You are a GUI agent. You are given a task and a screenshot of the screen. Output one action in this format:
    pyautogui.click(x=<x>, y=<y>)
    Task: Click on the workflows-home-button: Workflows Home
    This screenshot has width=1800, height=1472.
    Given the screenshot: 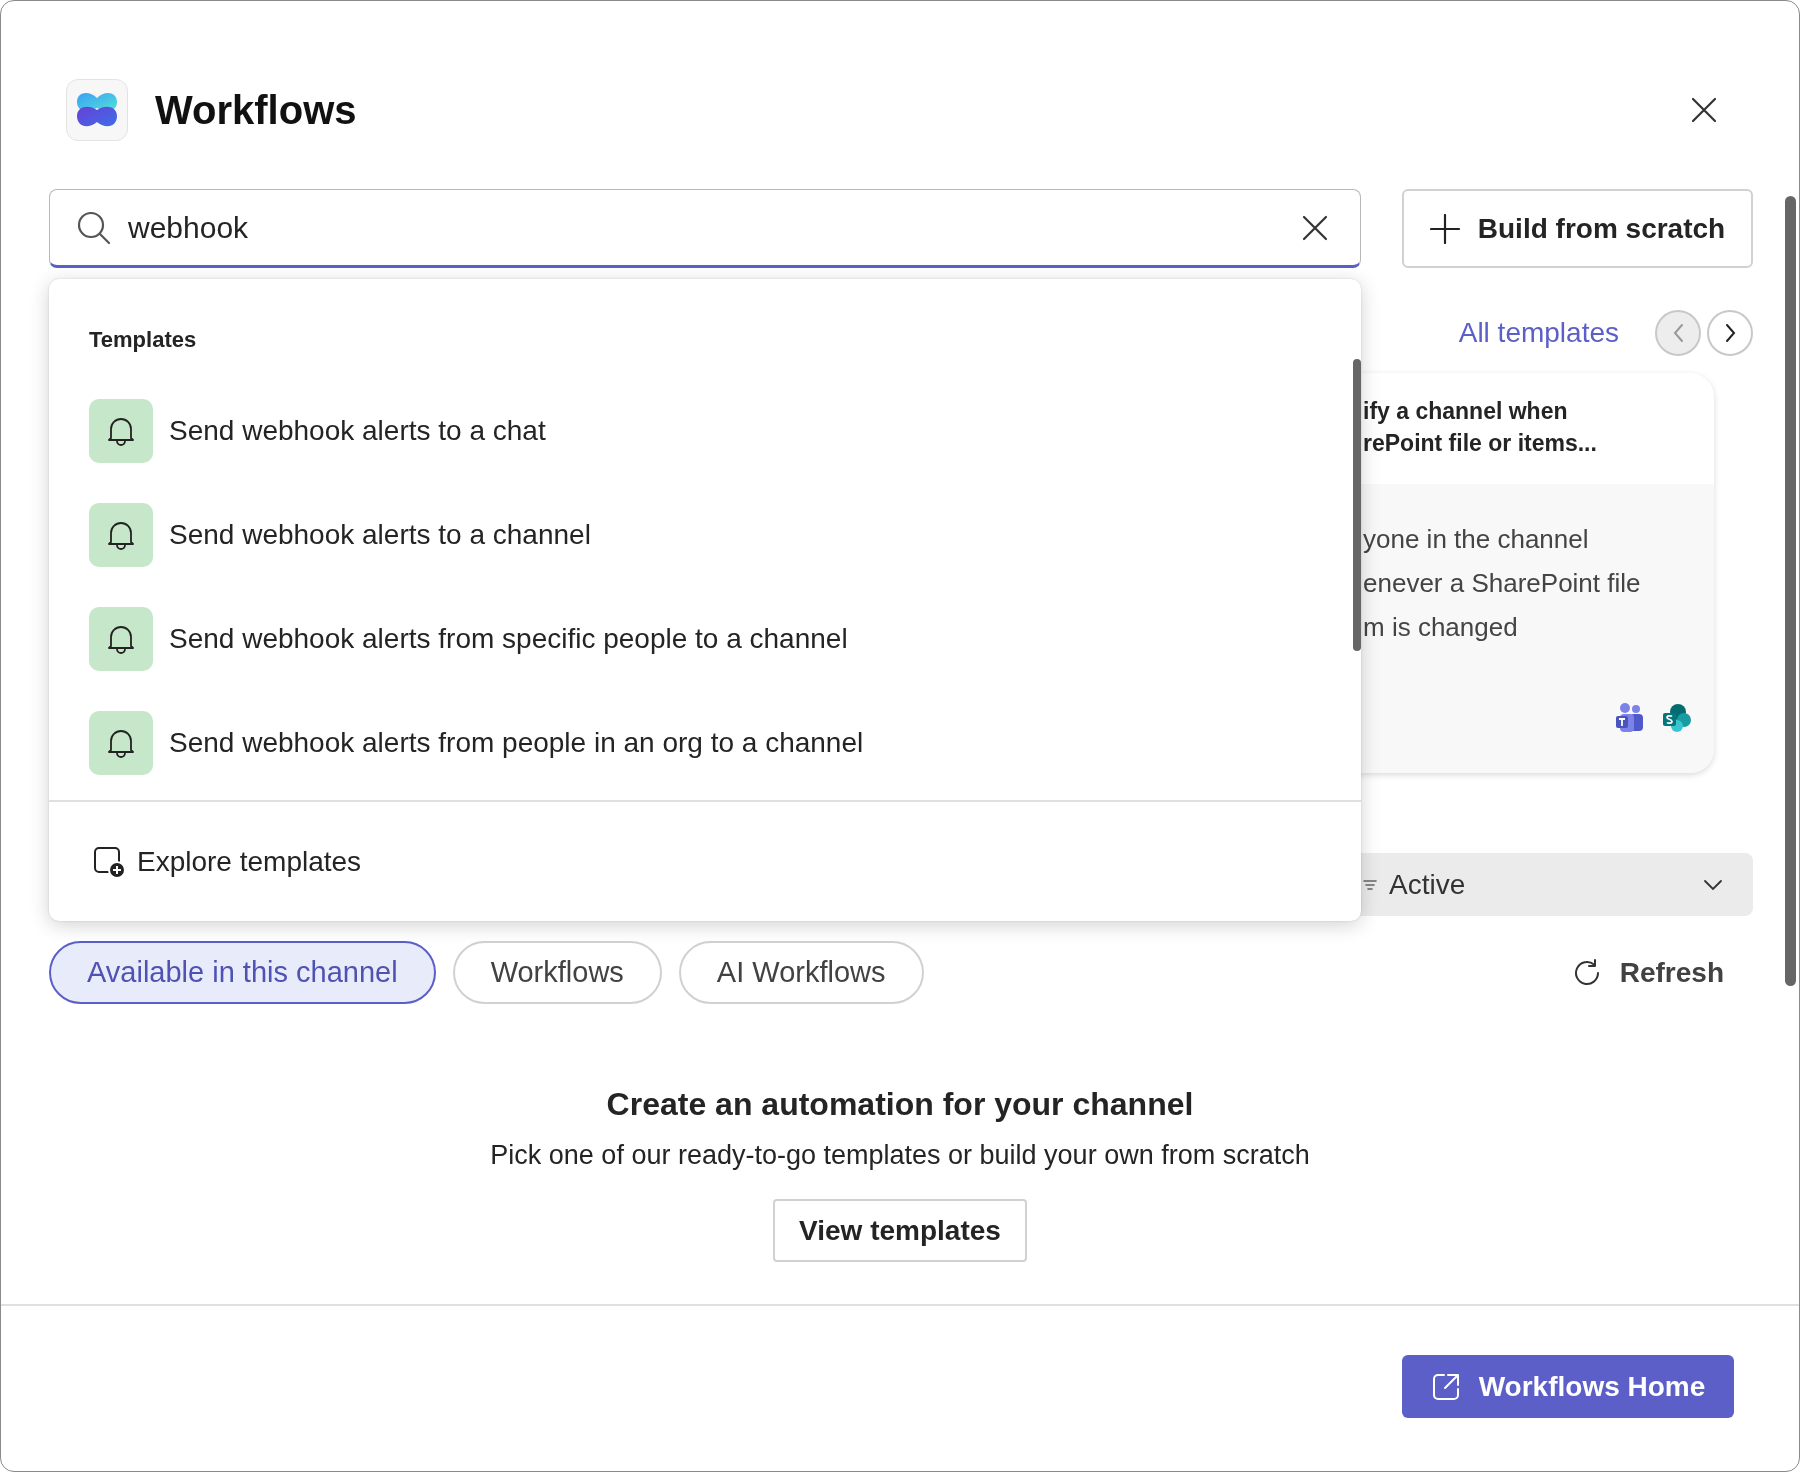 What is the action you would take?
    pyautogui.click(x=1568, y=1386)
    